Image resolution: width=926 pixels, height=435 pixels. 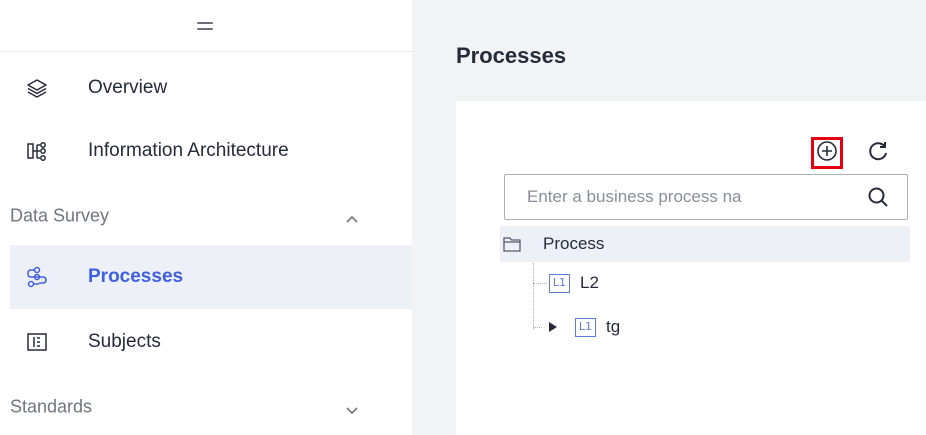 I want to click on refresh-icon, so click(x=878, y=153).